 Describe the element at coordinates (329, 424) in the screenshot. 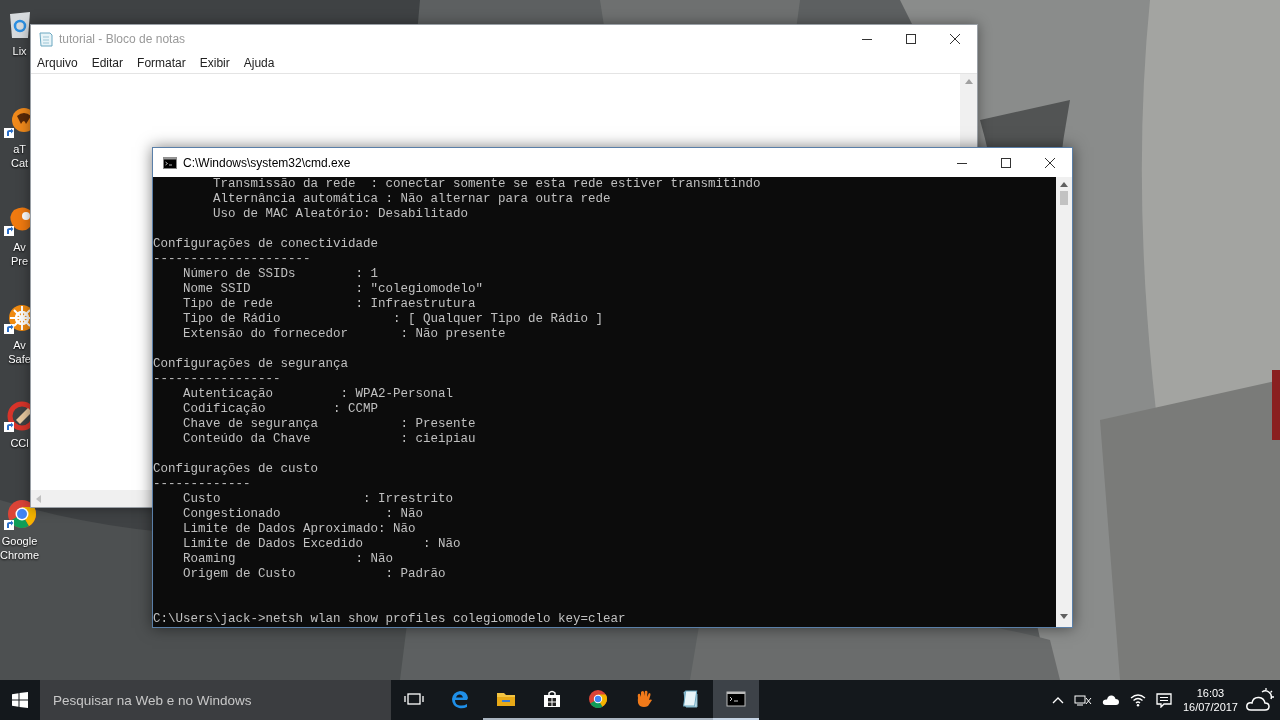

I see `console-line: Chave de segurança : Presente` at that location.